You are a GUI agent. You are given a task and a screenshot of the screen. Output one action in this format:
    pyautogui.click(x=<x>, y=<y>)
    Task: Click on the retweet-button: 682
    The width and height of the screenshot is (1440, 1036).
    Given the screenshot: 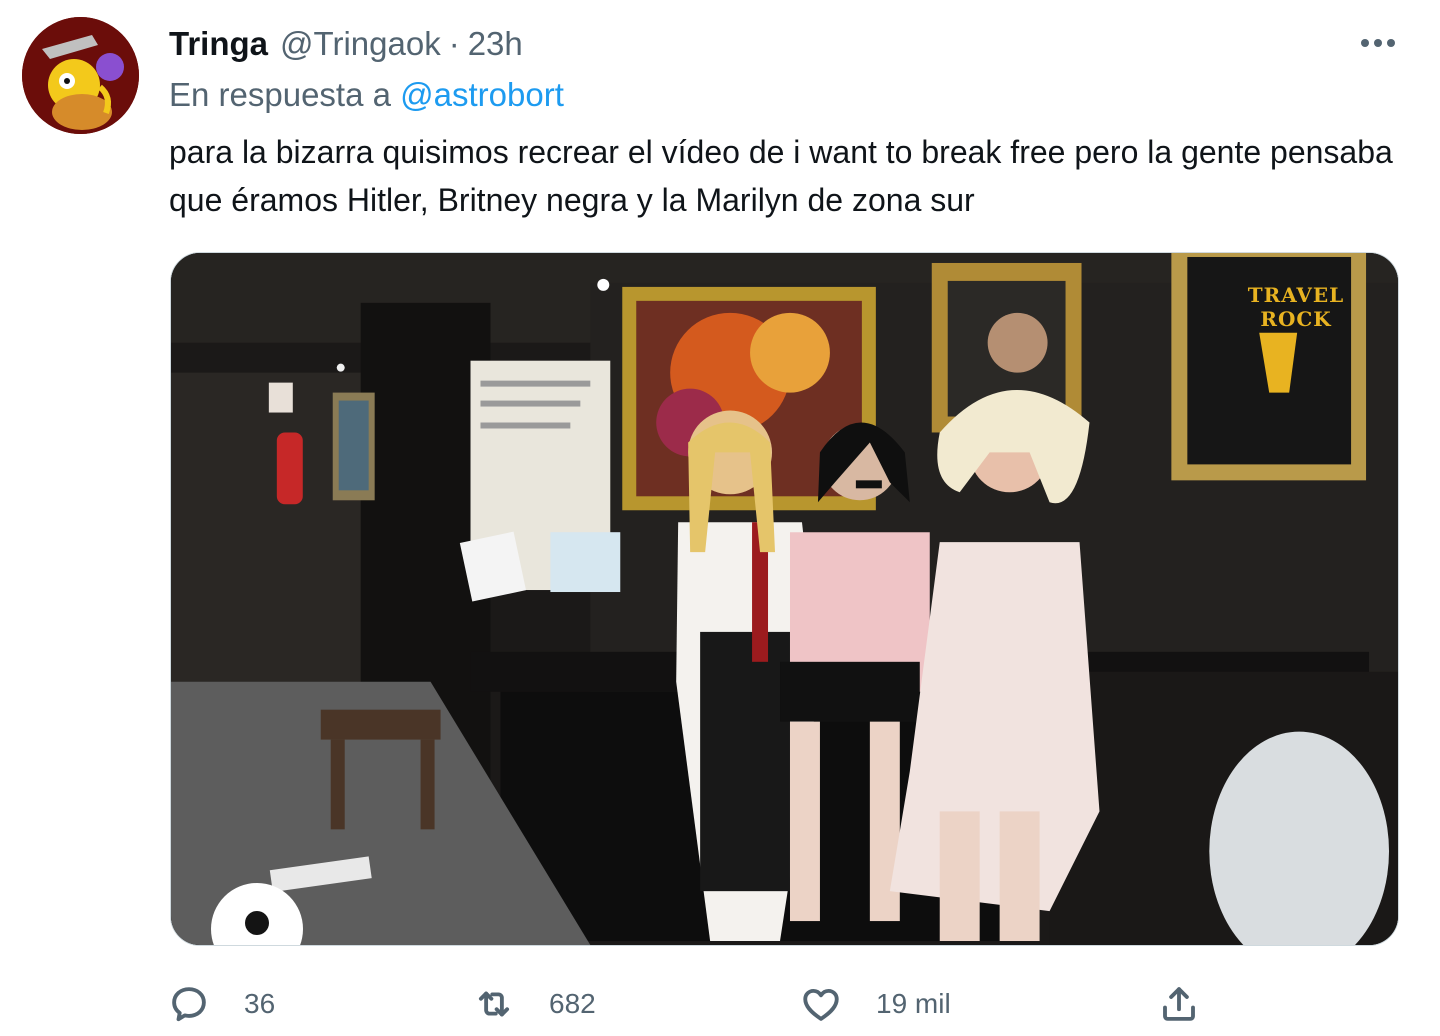 What is the action you would take?
    pyautogui.click(x=534, y=1004)
    